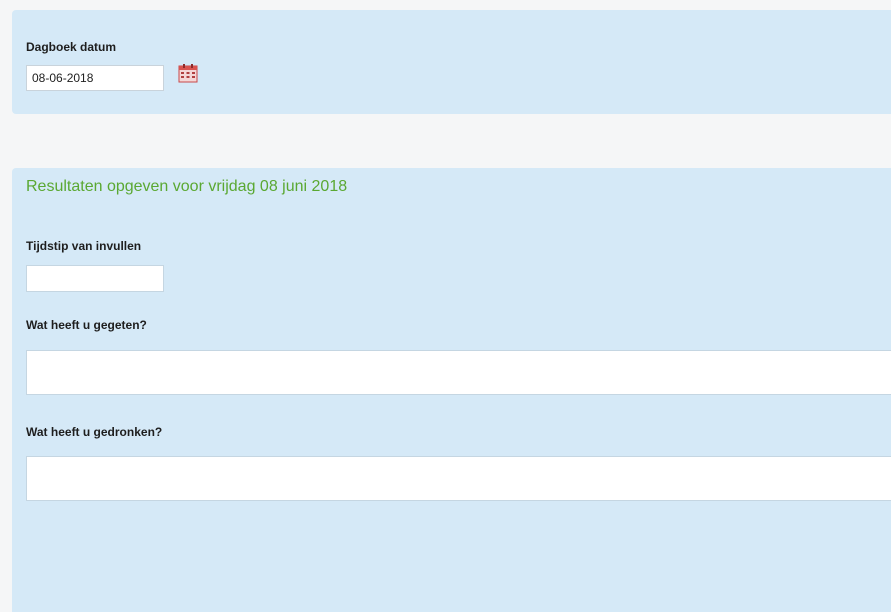  What do you see at coordinates (94, 432) in the screenshot?
I see `drink-label: Wat heeft u gedronken?` at bounding box center [94, 432].